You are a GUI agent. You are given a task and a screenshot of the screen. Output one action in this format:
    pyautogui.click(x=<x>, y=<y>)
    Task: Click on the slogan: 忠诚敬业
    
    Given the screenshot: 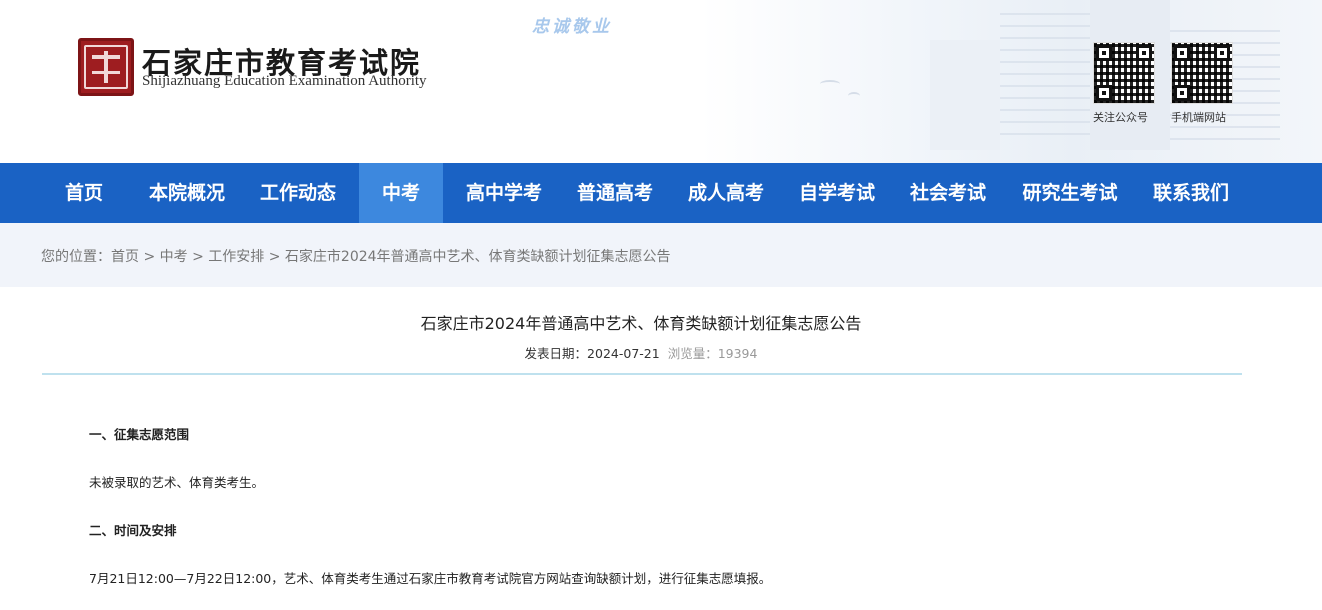 What is the action you would take?
    pyautogui.click(x=572, y=27)
    